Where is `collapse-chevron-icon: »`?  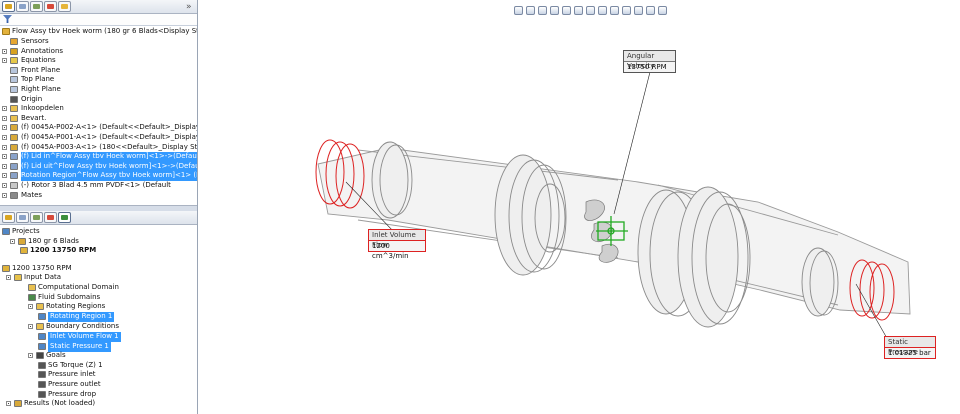
collapse-chevron-icon: » is located at coordinates (189, 7).